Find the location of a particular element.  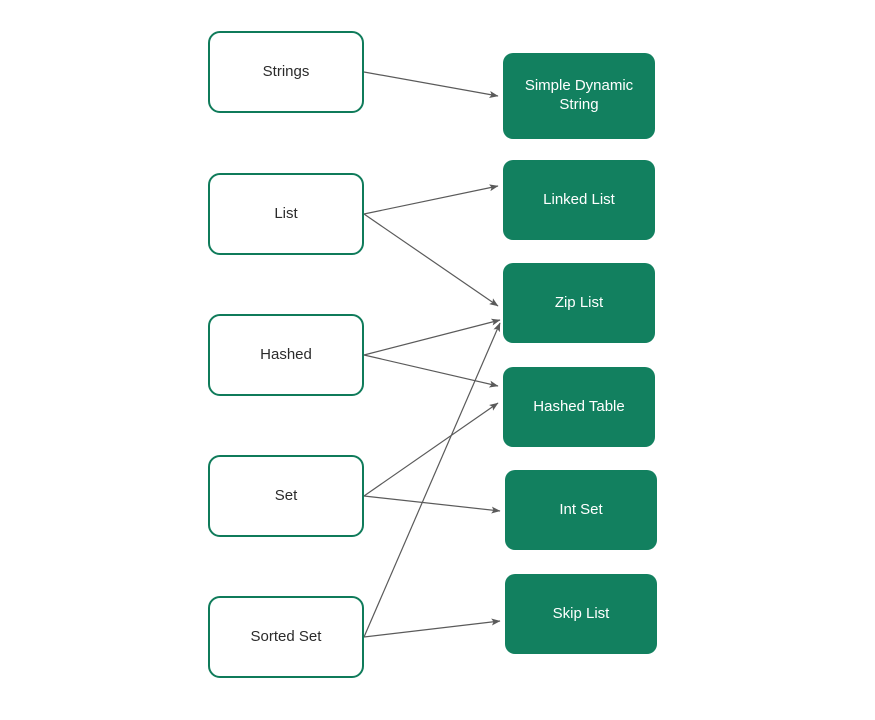

node-label: Sorted Set is located at coordinates (286, 636).